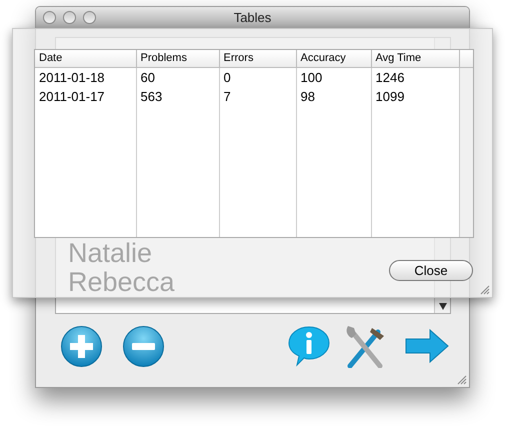  I want to click on table-cell: 7, so click(227, 96).